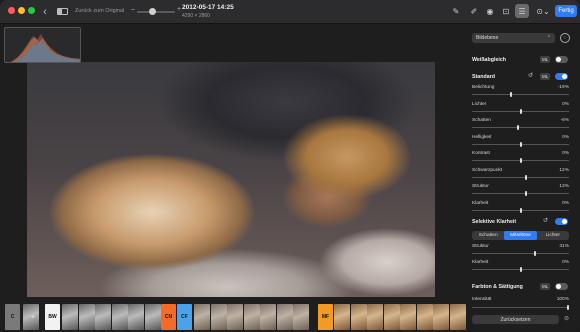 This screenshot has height=332, width=580. I want to click on segment-option: Mitteltöne, so click(520, 235).